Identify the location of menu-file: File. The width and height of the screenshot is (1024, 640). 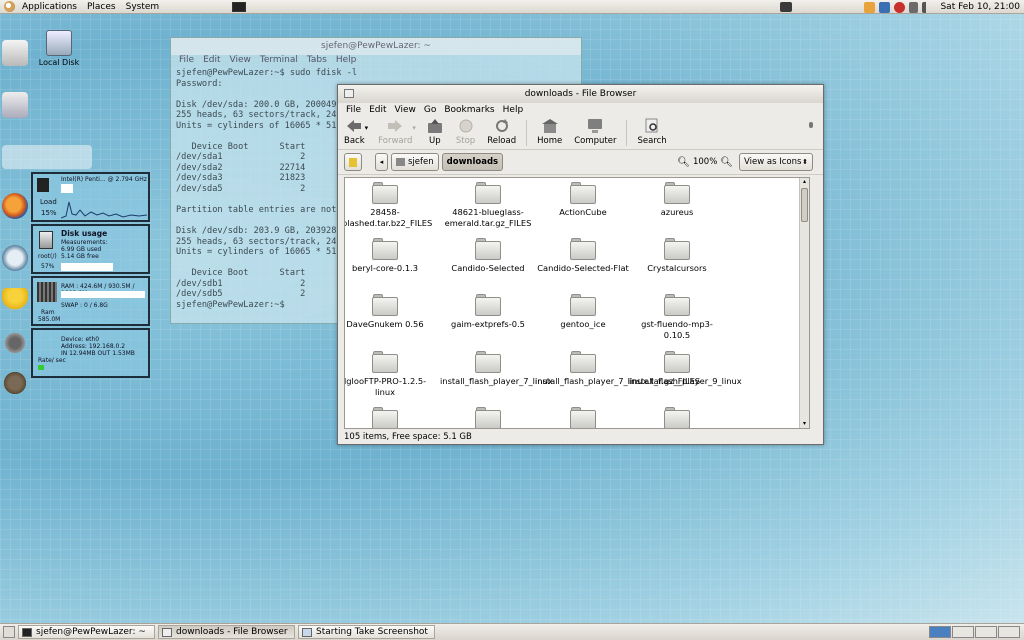
(353, 110).